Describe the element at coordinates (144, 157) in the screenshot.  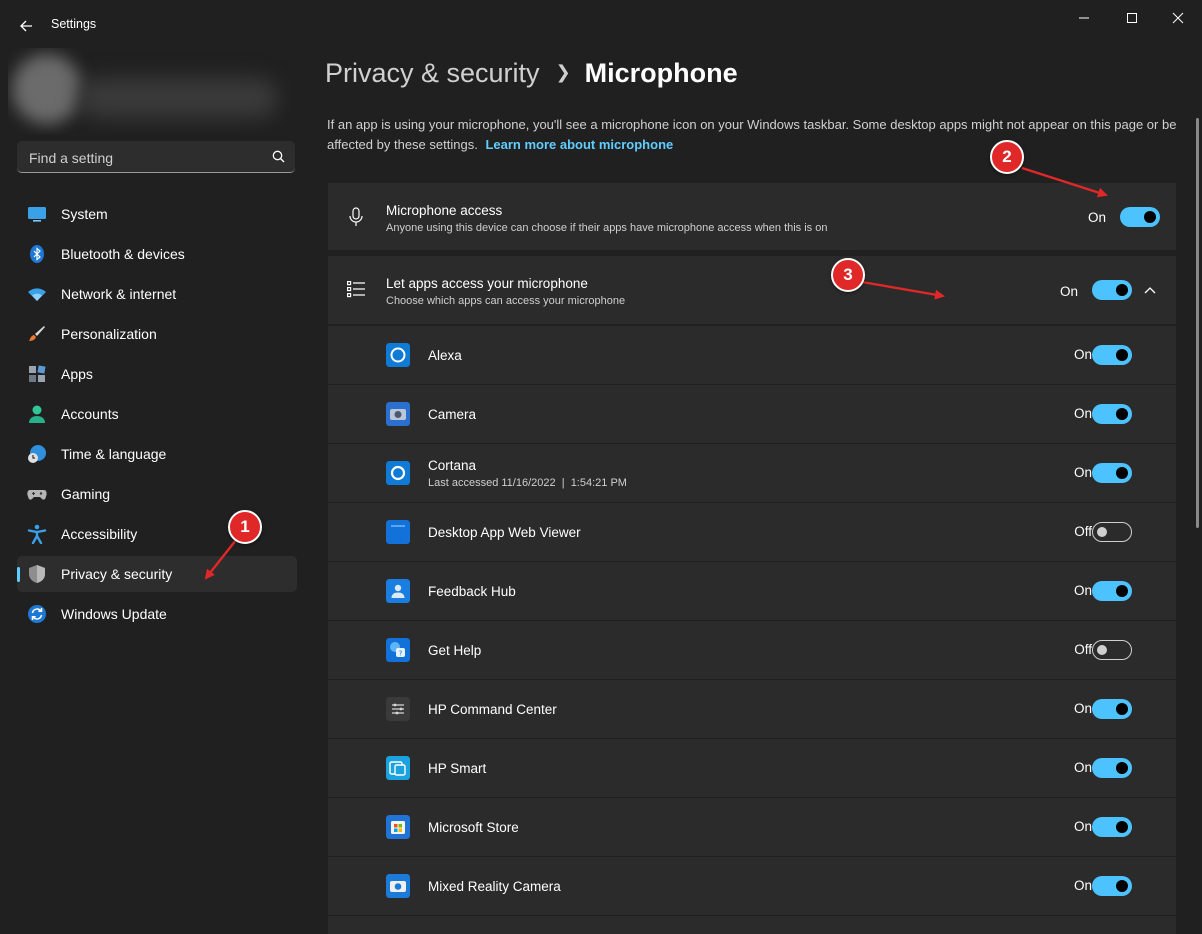
I see `search-input` at that location.